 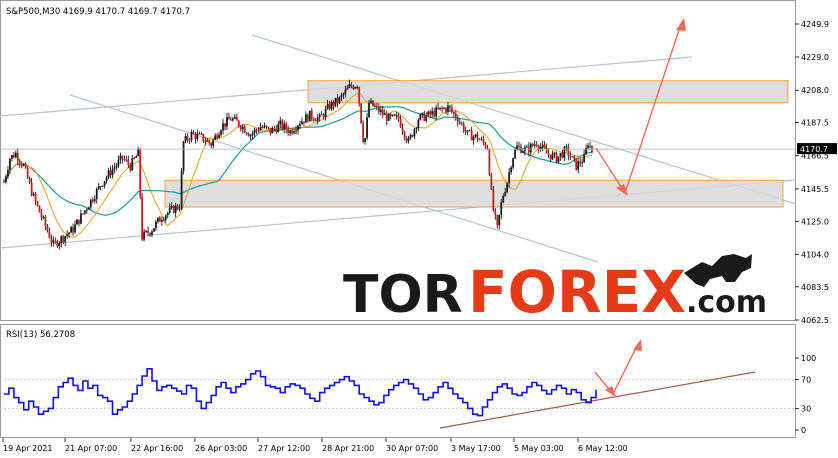 What do you see at coordinates (157, 448) in the screenshot?
I see `time-axis-label: 22 Apr 16:00` at bounding box center [157, 448].